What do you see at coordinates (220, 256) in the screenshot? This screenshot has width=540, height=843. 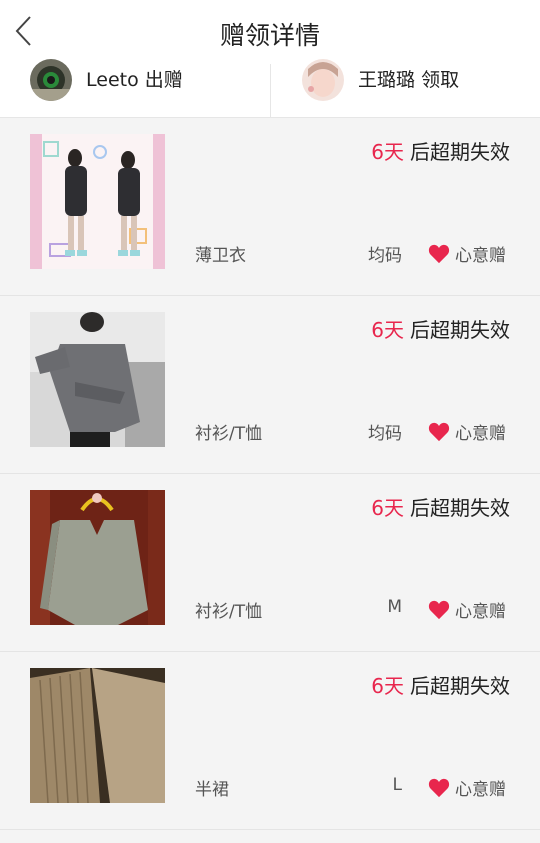 I see `item-category: 薄卫衣` at bounding box center [220, 256].